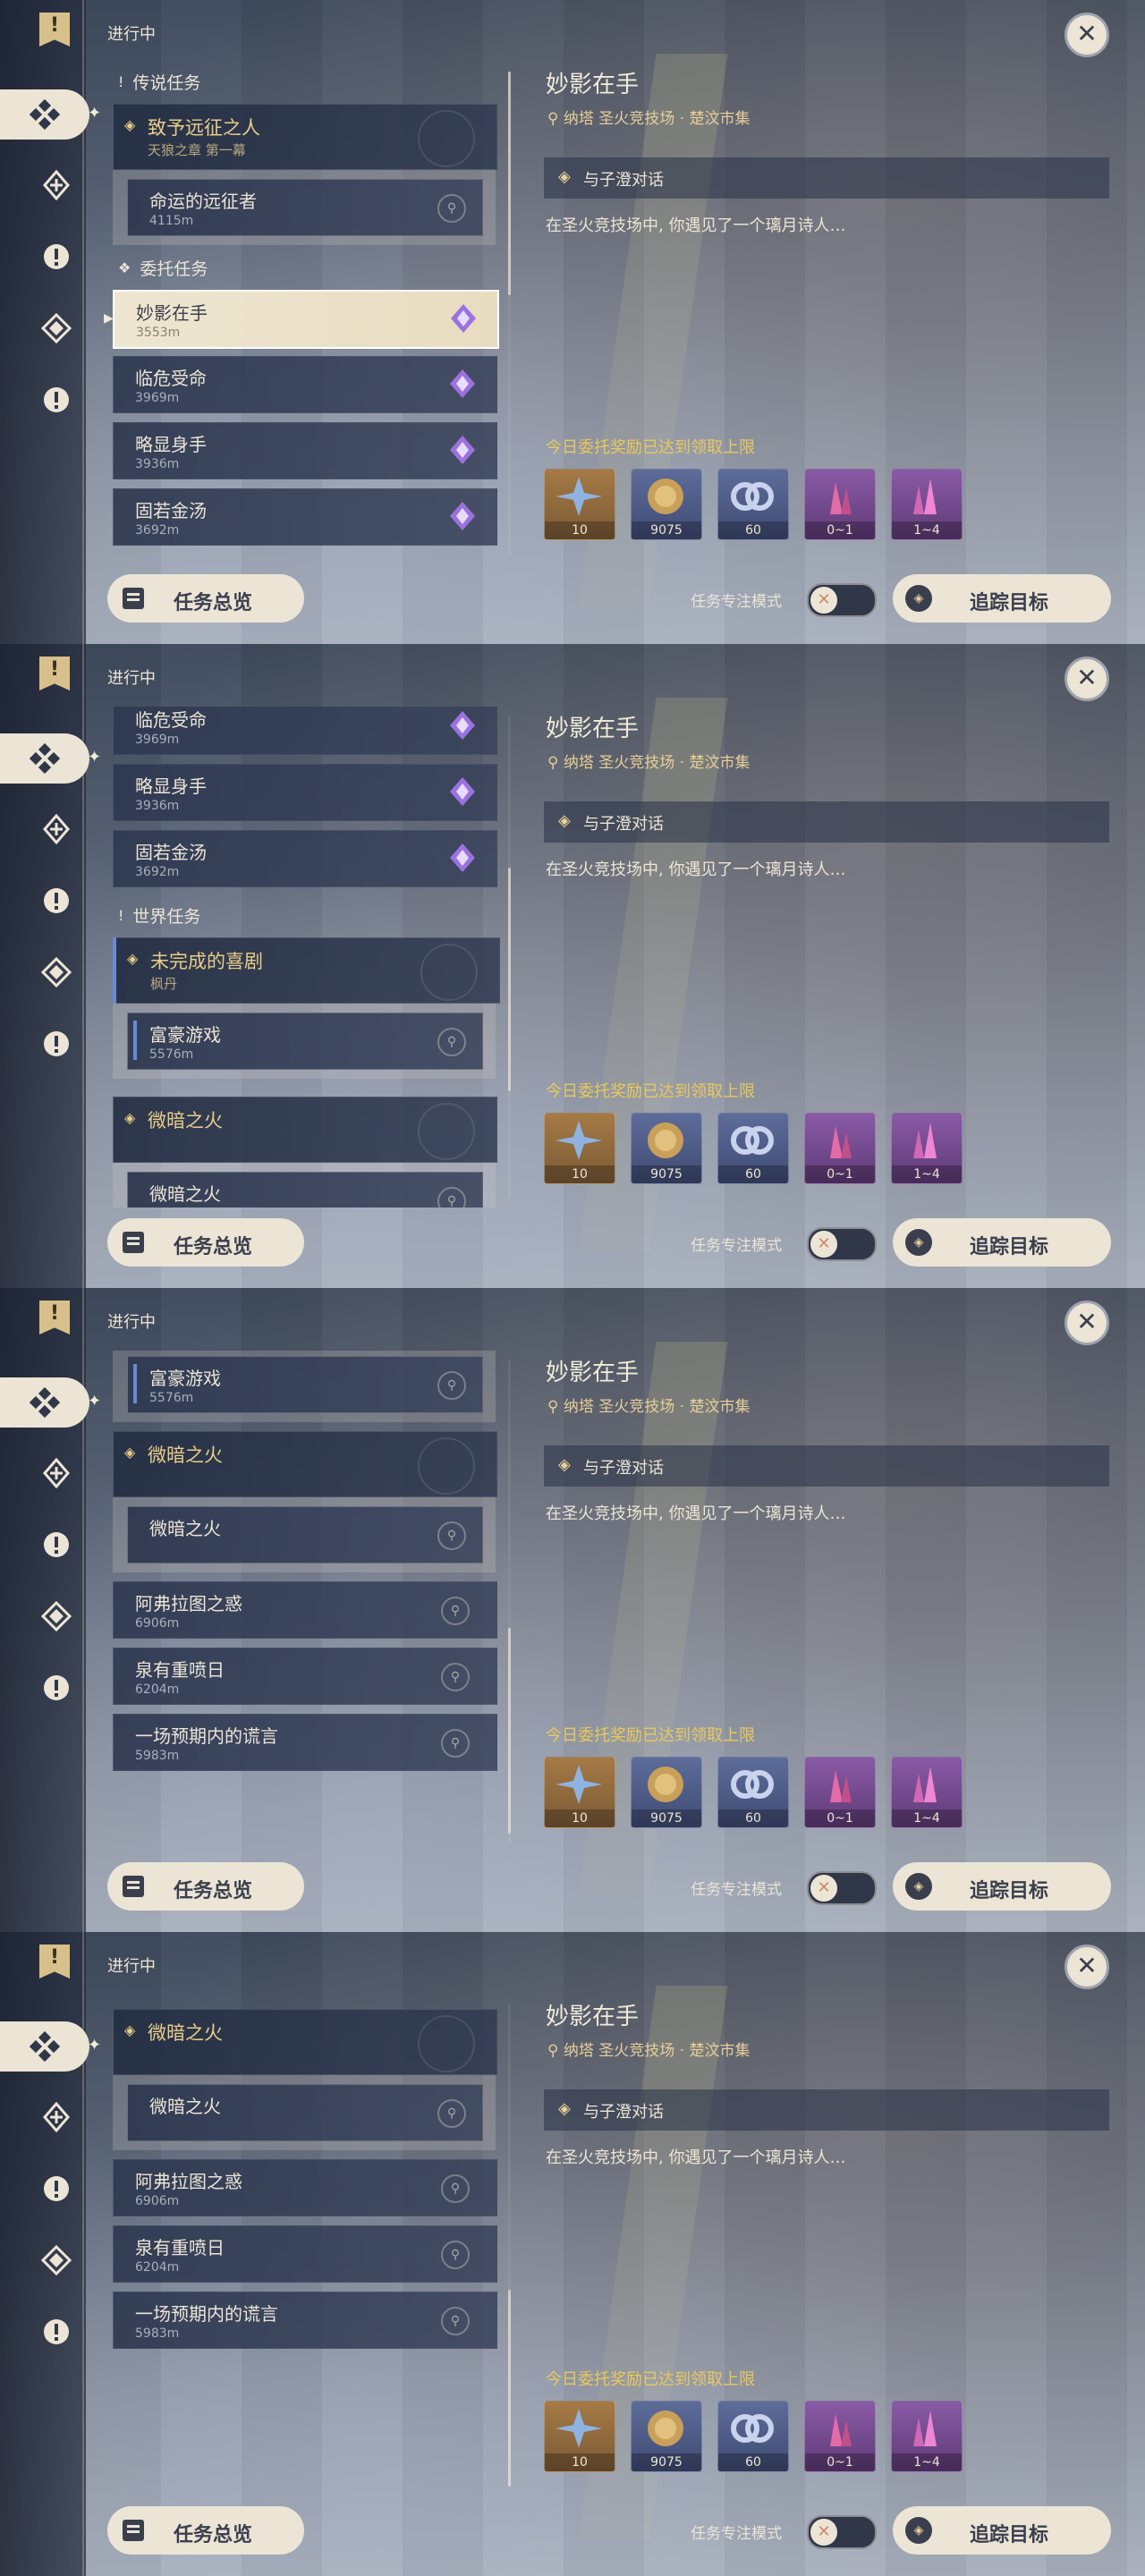 This screenshot has height=2576, width=1145. I want to click on sub-quest-item: 命运的远征者 4115m ⚲, so click(305, 207).